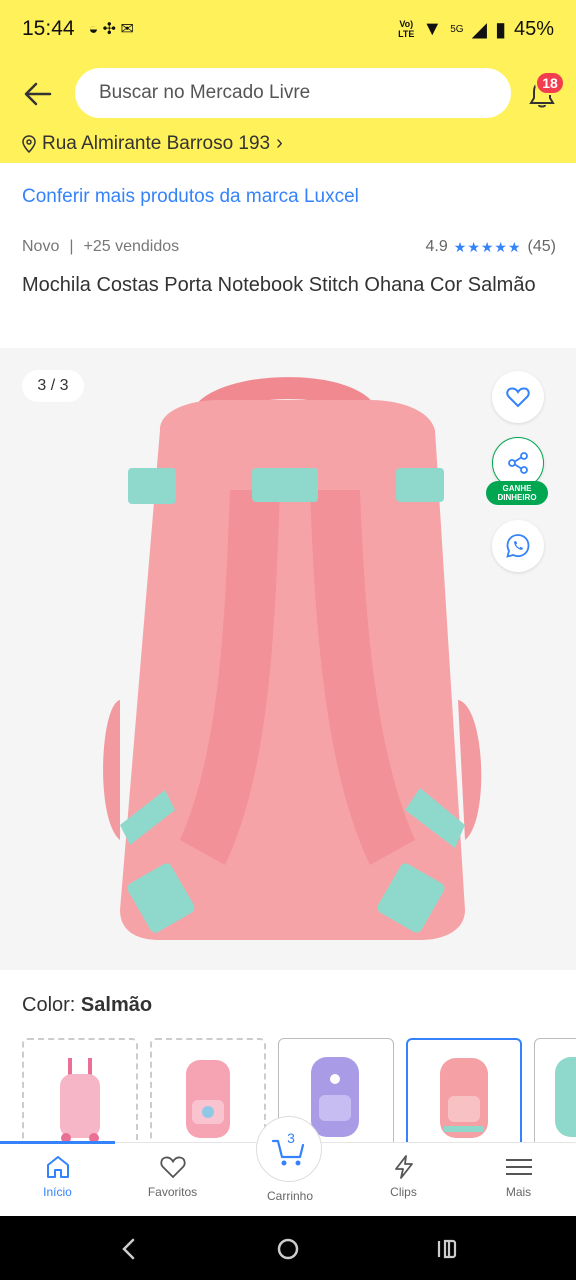 Image resolution: width=576 pixels, height=1280 pixels. I want to click on earn-tag-line2: DINHEIRO, so click(517, 497).